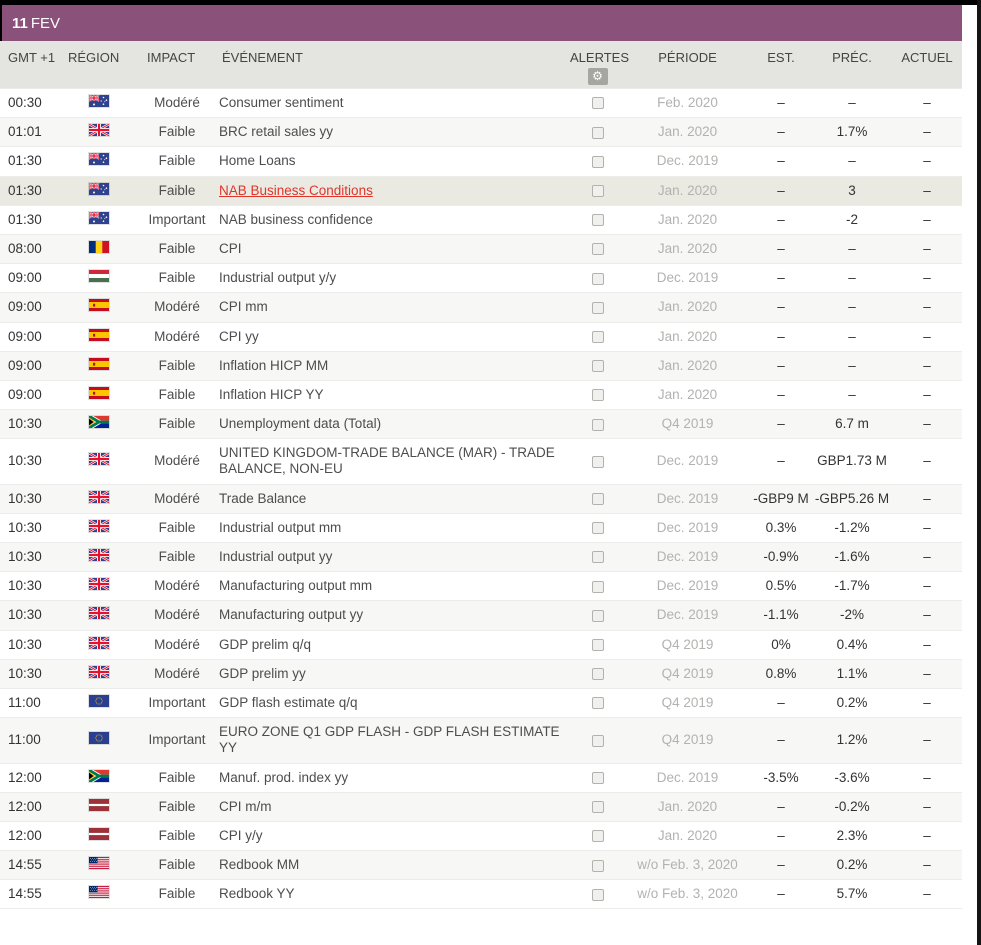  I want to click on event-previous: 3, so click(852, 190).